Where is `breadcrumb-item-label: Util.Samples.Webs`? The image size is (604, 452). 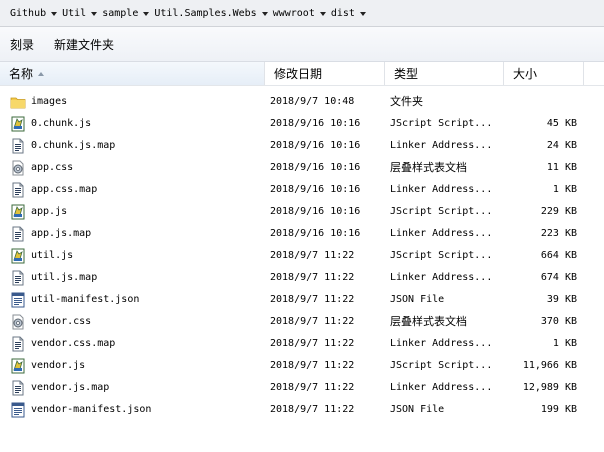 breadcrumb-item-label: Util.Samples.Webs is located at coordinates (205, 13).